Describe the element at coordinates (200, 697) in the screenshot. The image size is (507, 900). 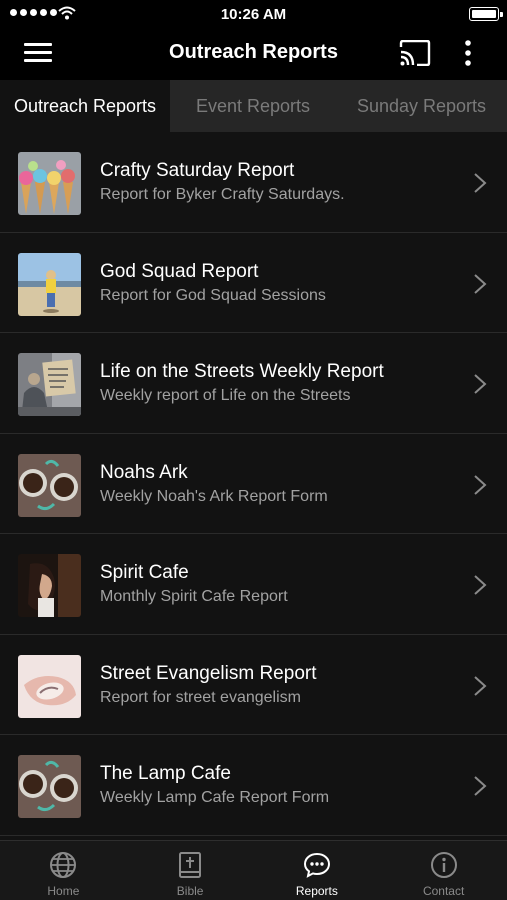
I see `report-subtitle: Report for street evangelism` at that location.